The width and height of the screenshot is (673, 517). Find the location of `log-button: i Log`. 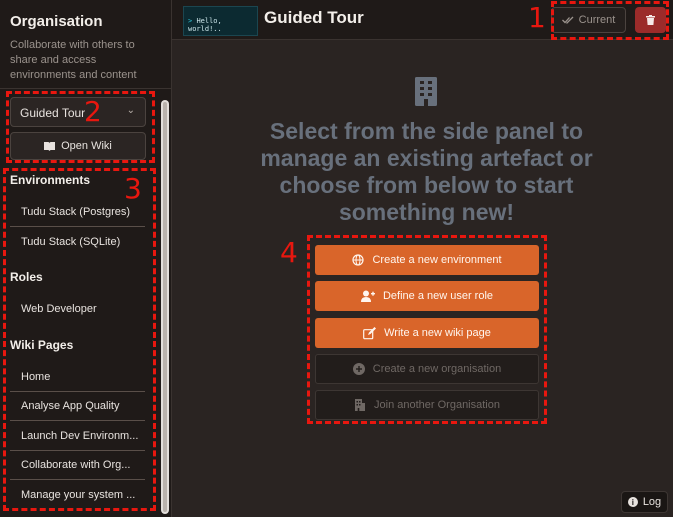

log-button: i Log is located at coordinates (644, 502).